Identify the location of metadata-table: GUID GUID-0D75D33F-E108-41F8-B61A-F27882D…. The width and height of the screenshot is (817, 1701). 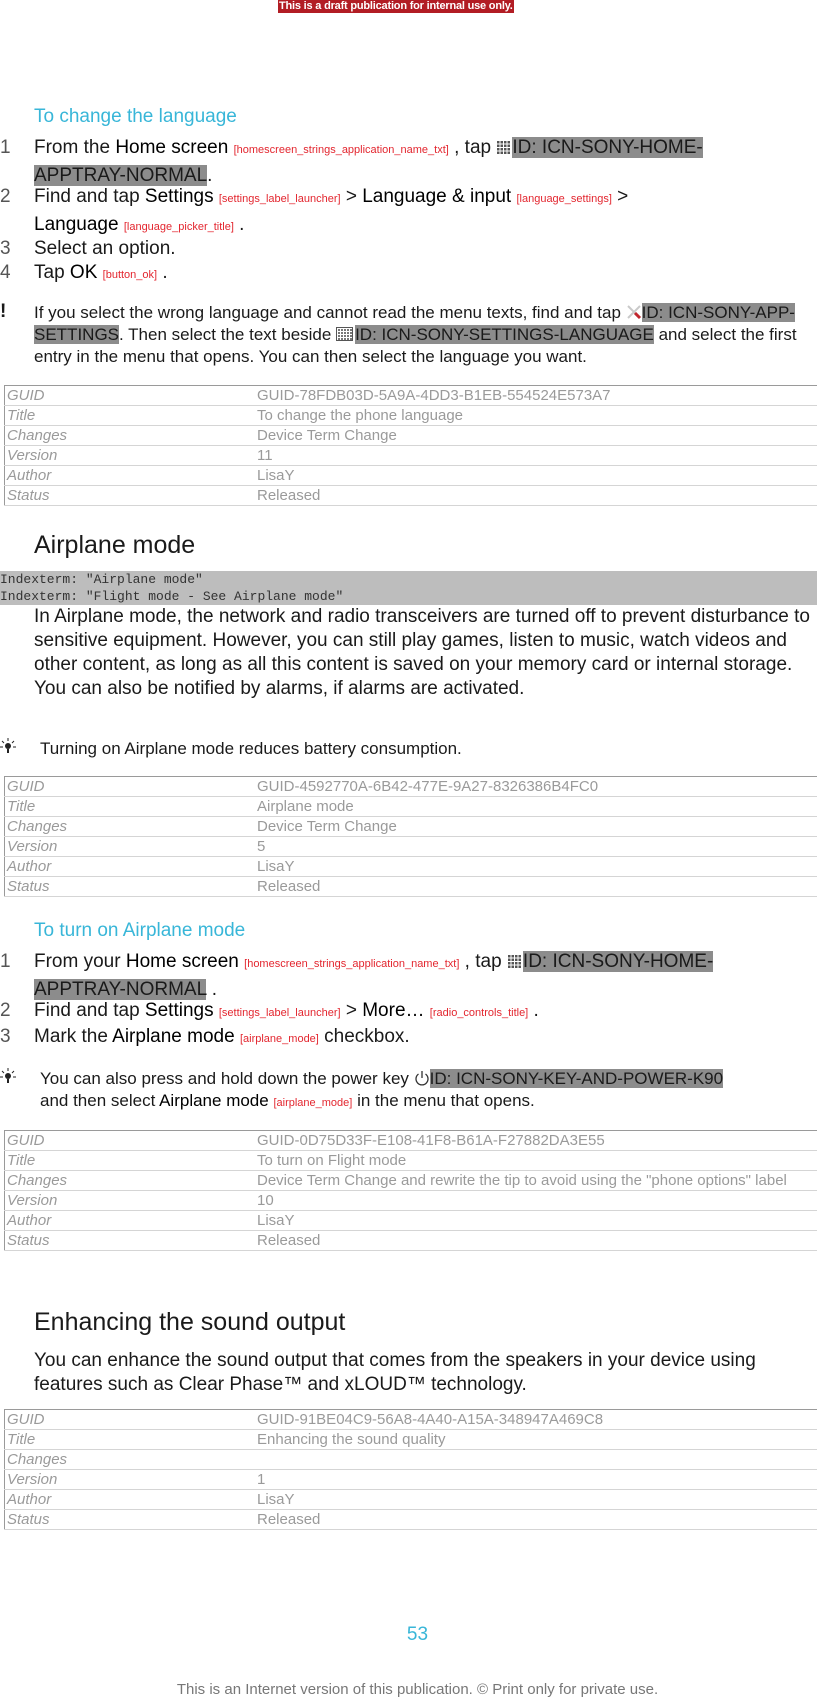
(410, 1190).